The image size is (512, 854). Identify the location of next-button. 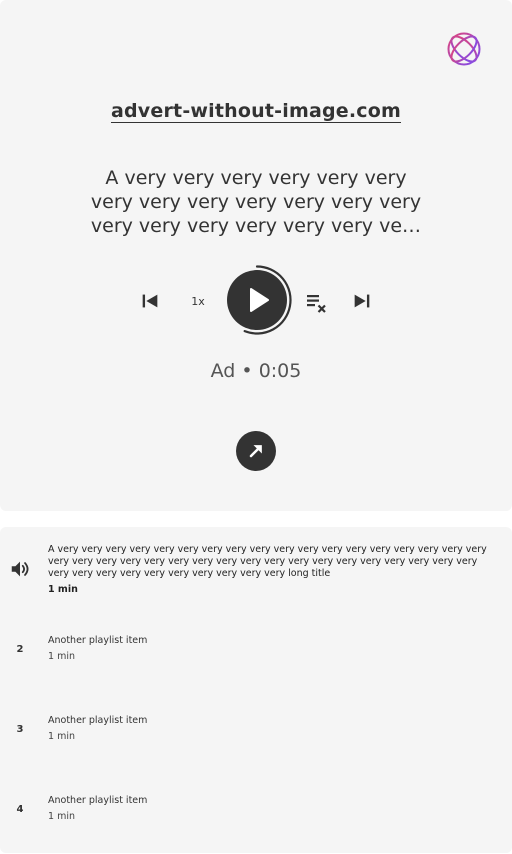
(362, 301).